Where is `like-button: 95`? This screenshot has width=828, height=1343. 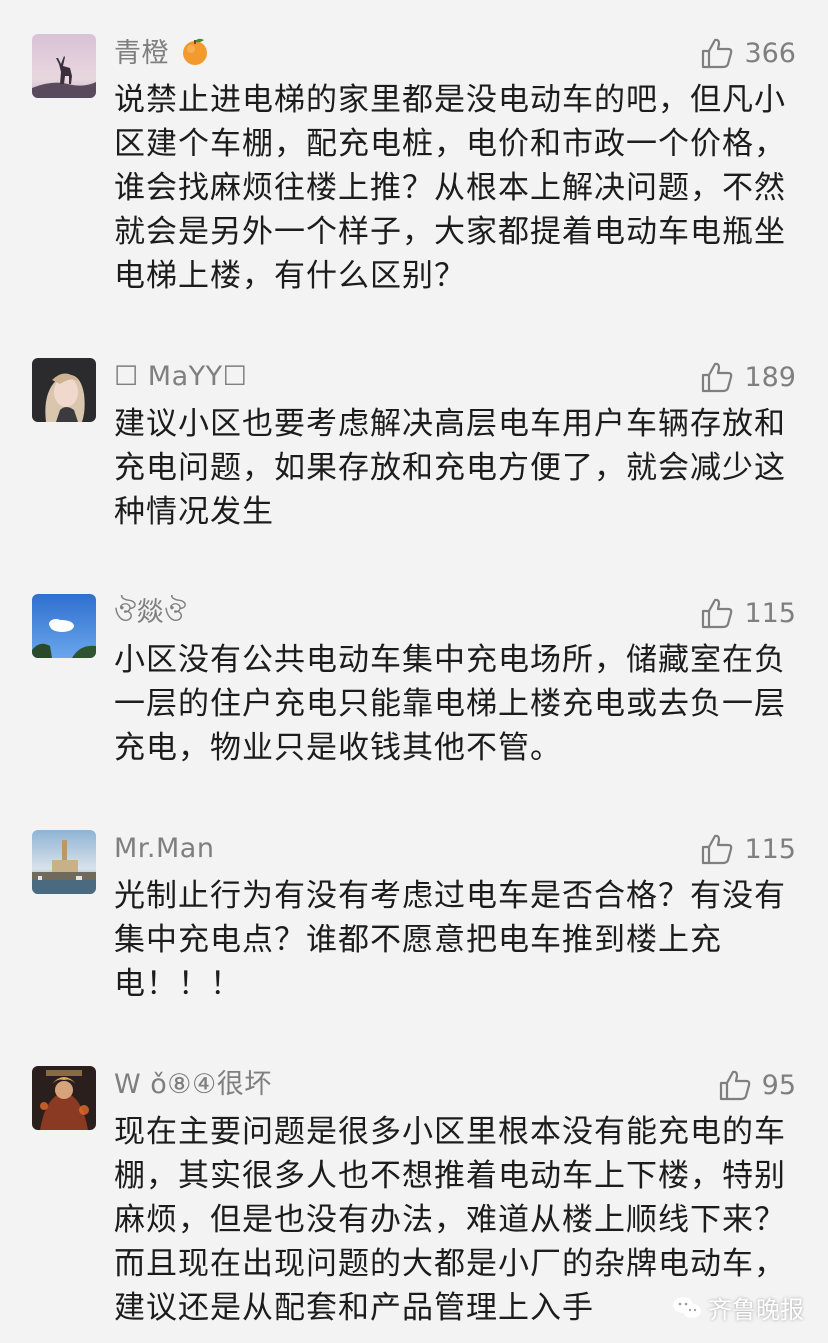
like-button: 95 is located at coordinates (757, 1085).